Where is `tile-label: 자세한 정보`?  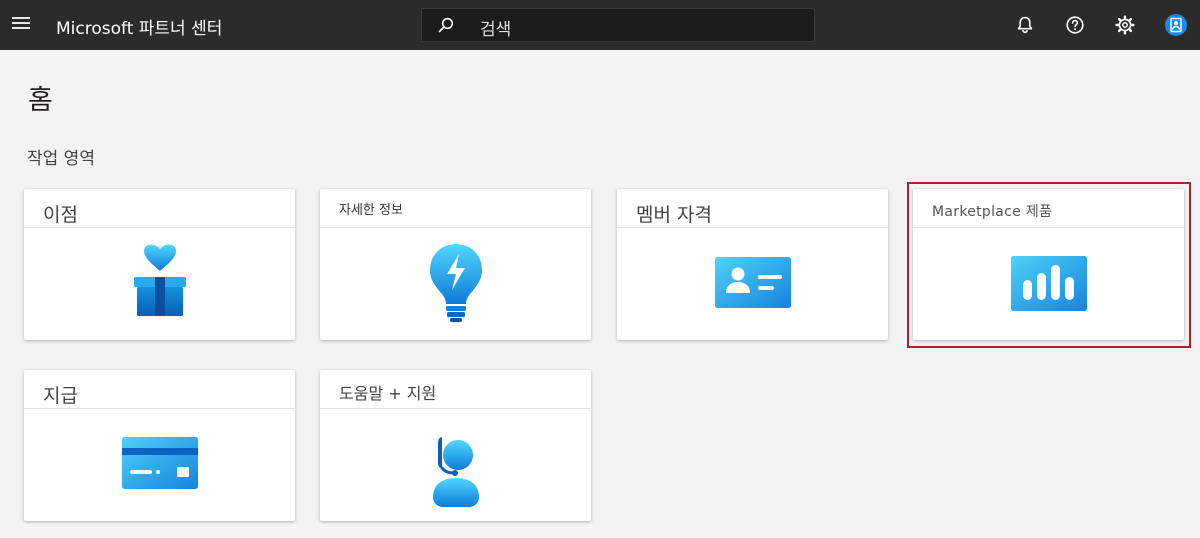
tile-label: 자세한 정보 is located at coordinates (371, 210).